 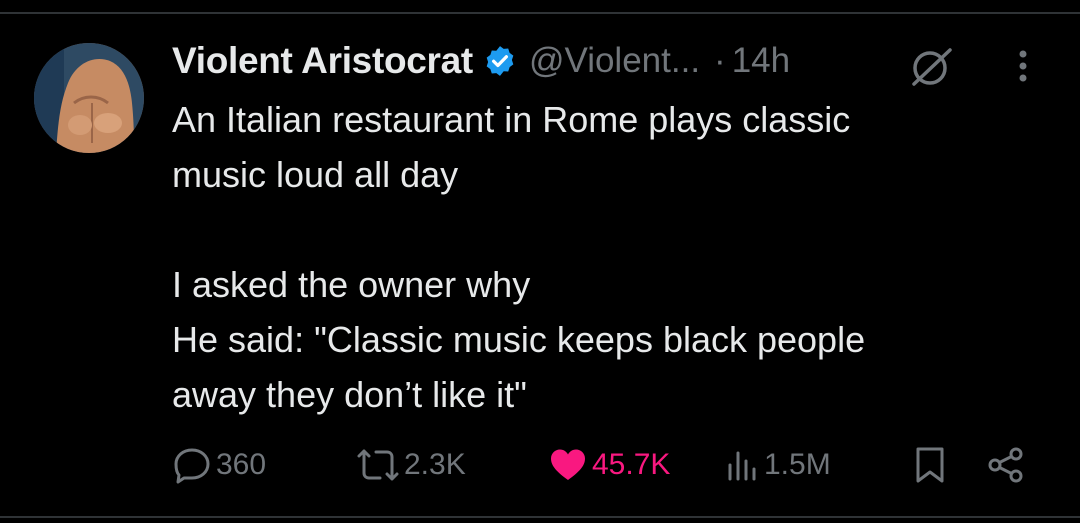 I want to click on repost-icon, so click(x=378, y=465).